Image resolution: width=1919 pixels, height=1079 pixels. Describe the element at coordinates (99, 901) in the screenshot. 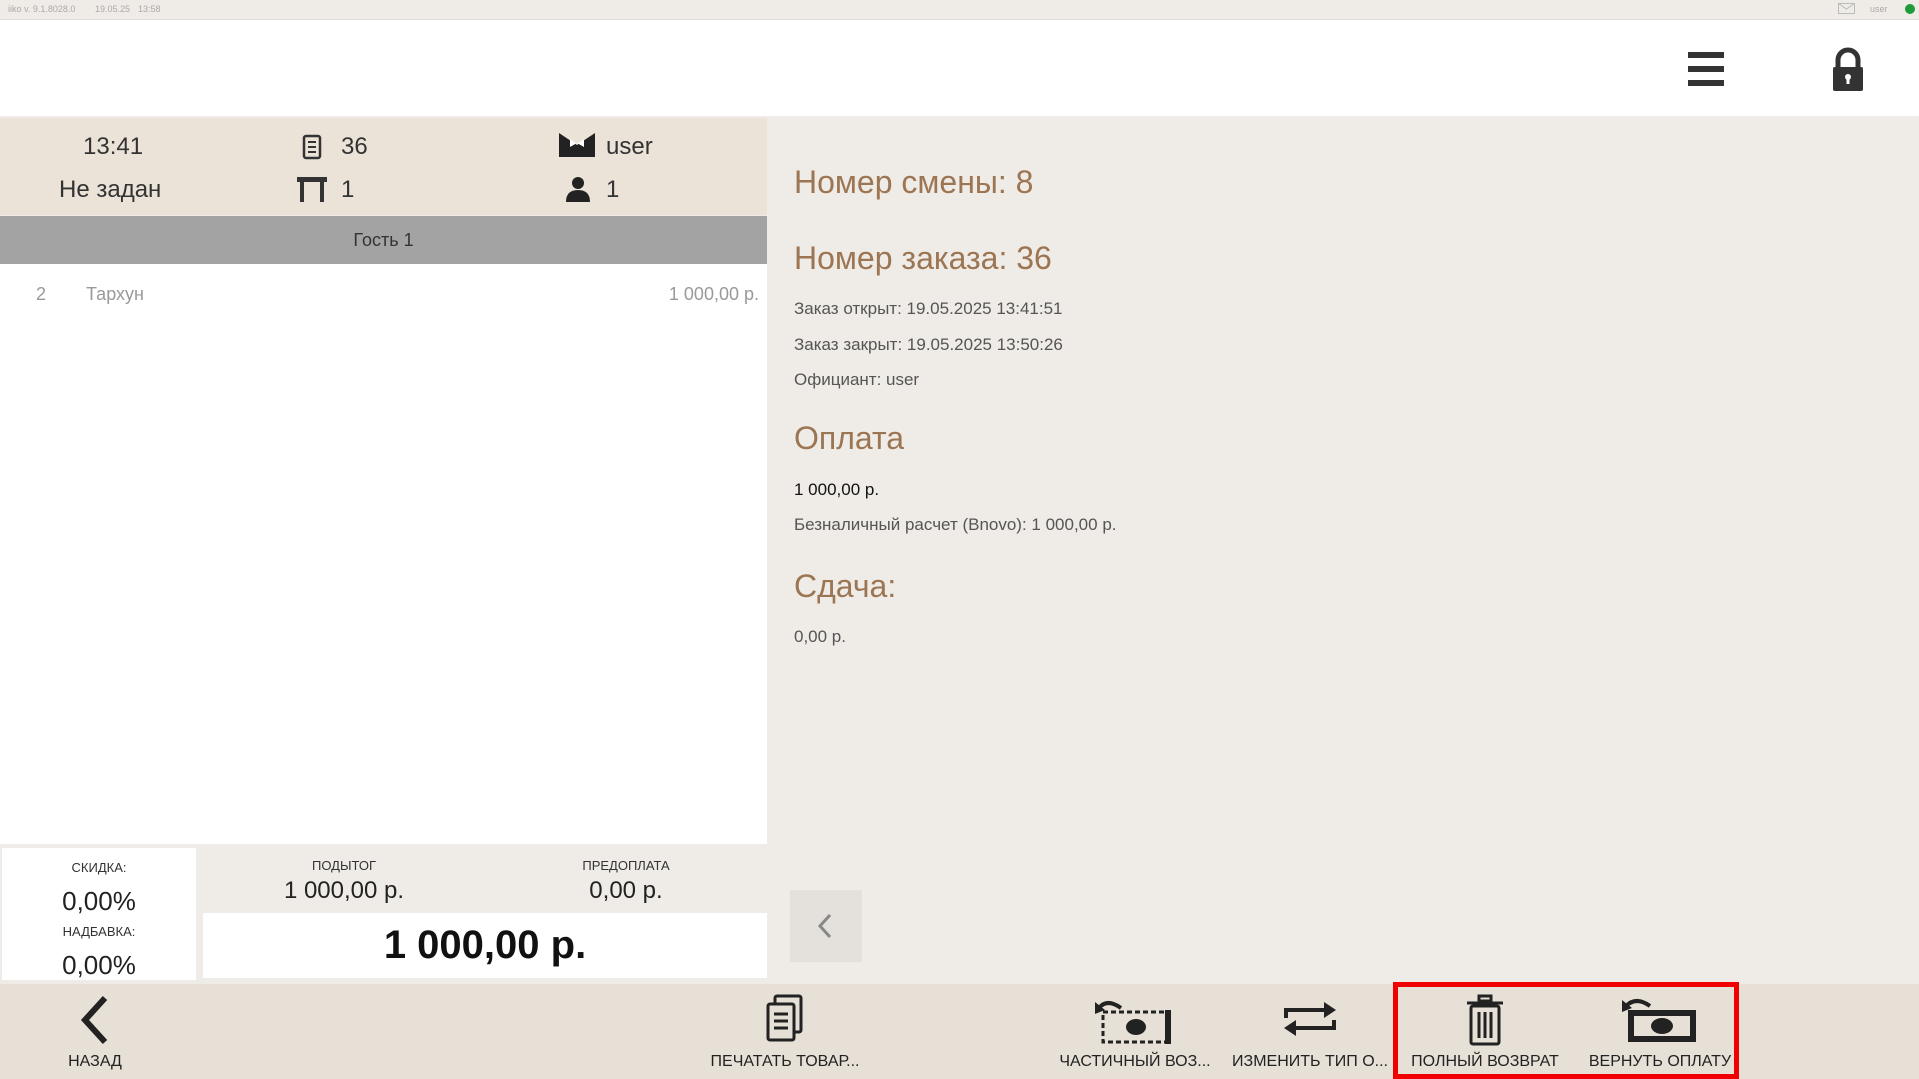

I see `discount-value: 0,00%` at that location.